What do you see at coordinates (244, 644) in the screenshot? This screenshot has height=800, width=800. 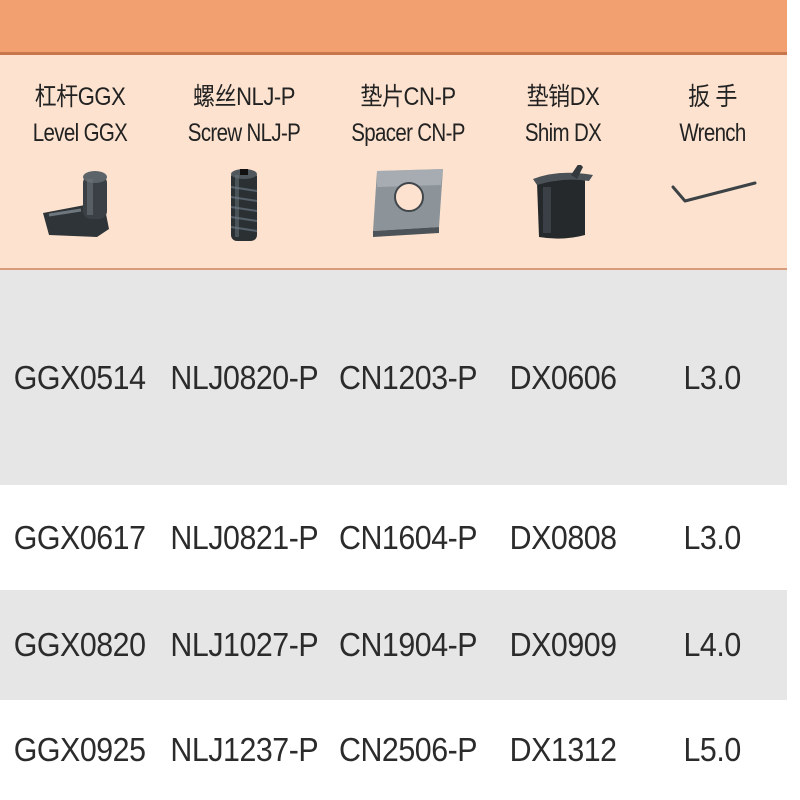 I see `cell-screw: NLJ1027-P` at bounding box center [244, 644].